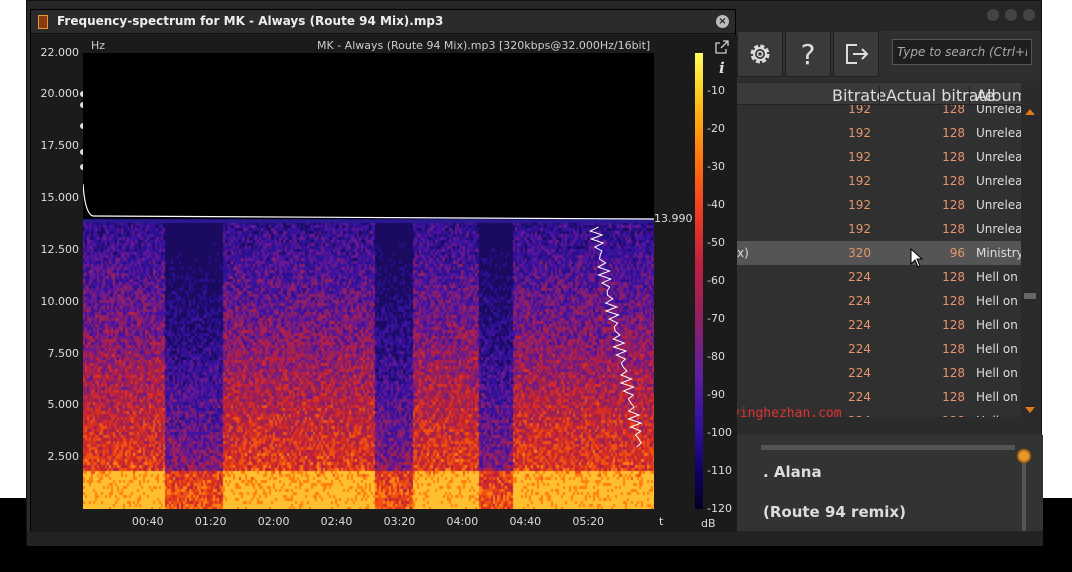 This screenshot has height=572, width=1072. I want to click on spectrum-curve, so click(615, 337).